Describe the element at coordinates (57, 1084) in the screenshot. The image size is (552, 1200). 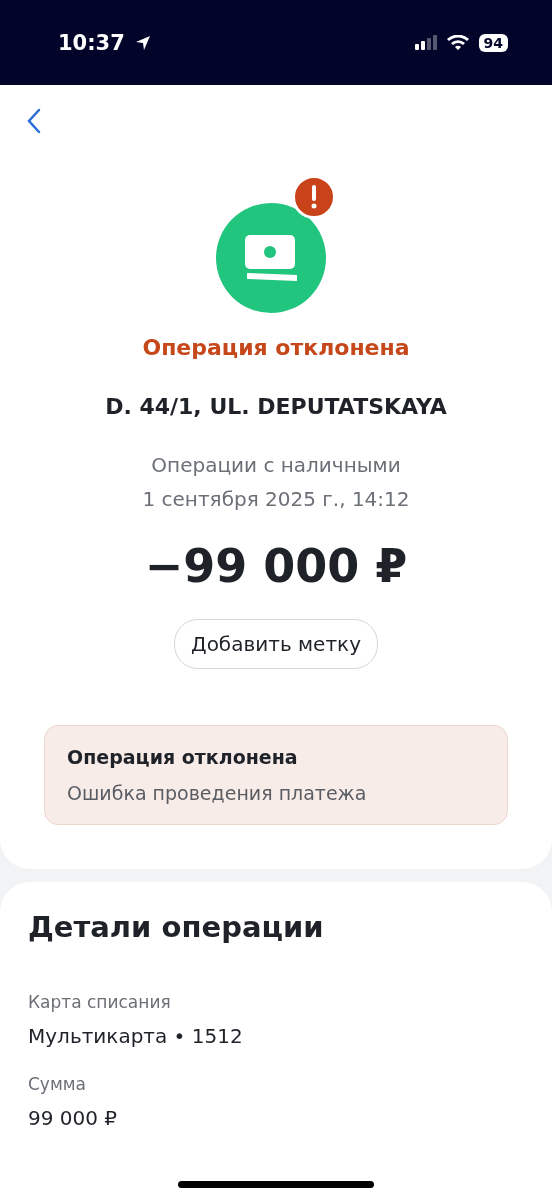
I see `field-label: Сумма` at that location.